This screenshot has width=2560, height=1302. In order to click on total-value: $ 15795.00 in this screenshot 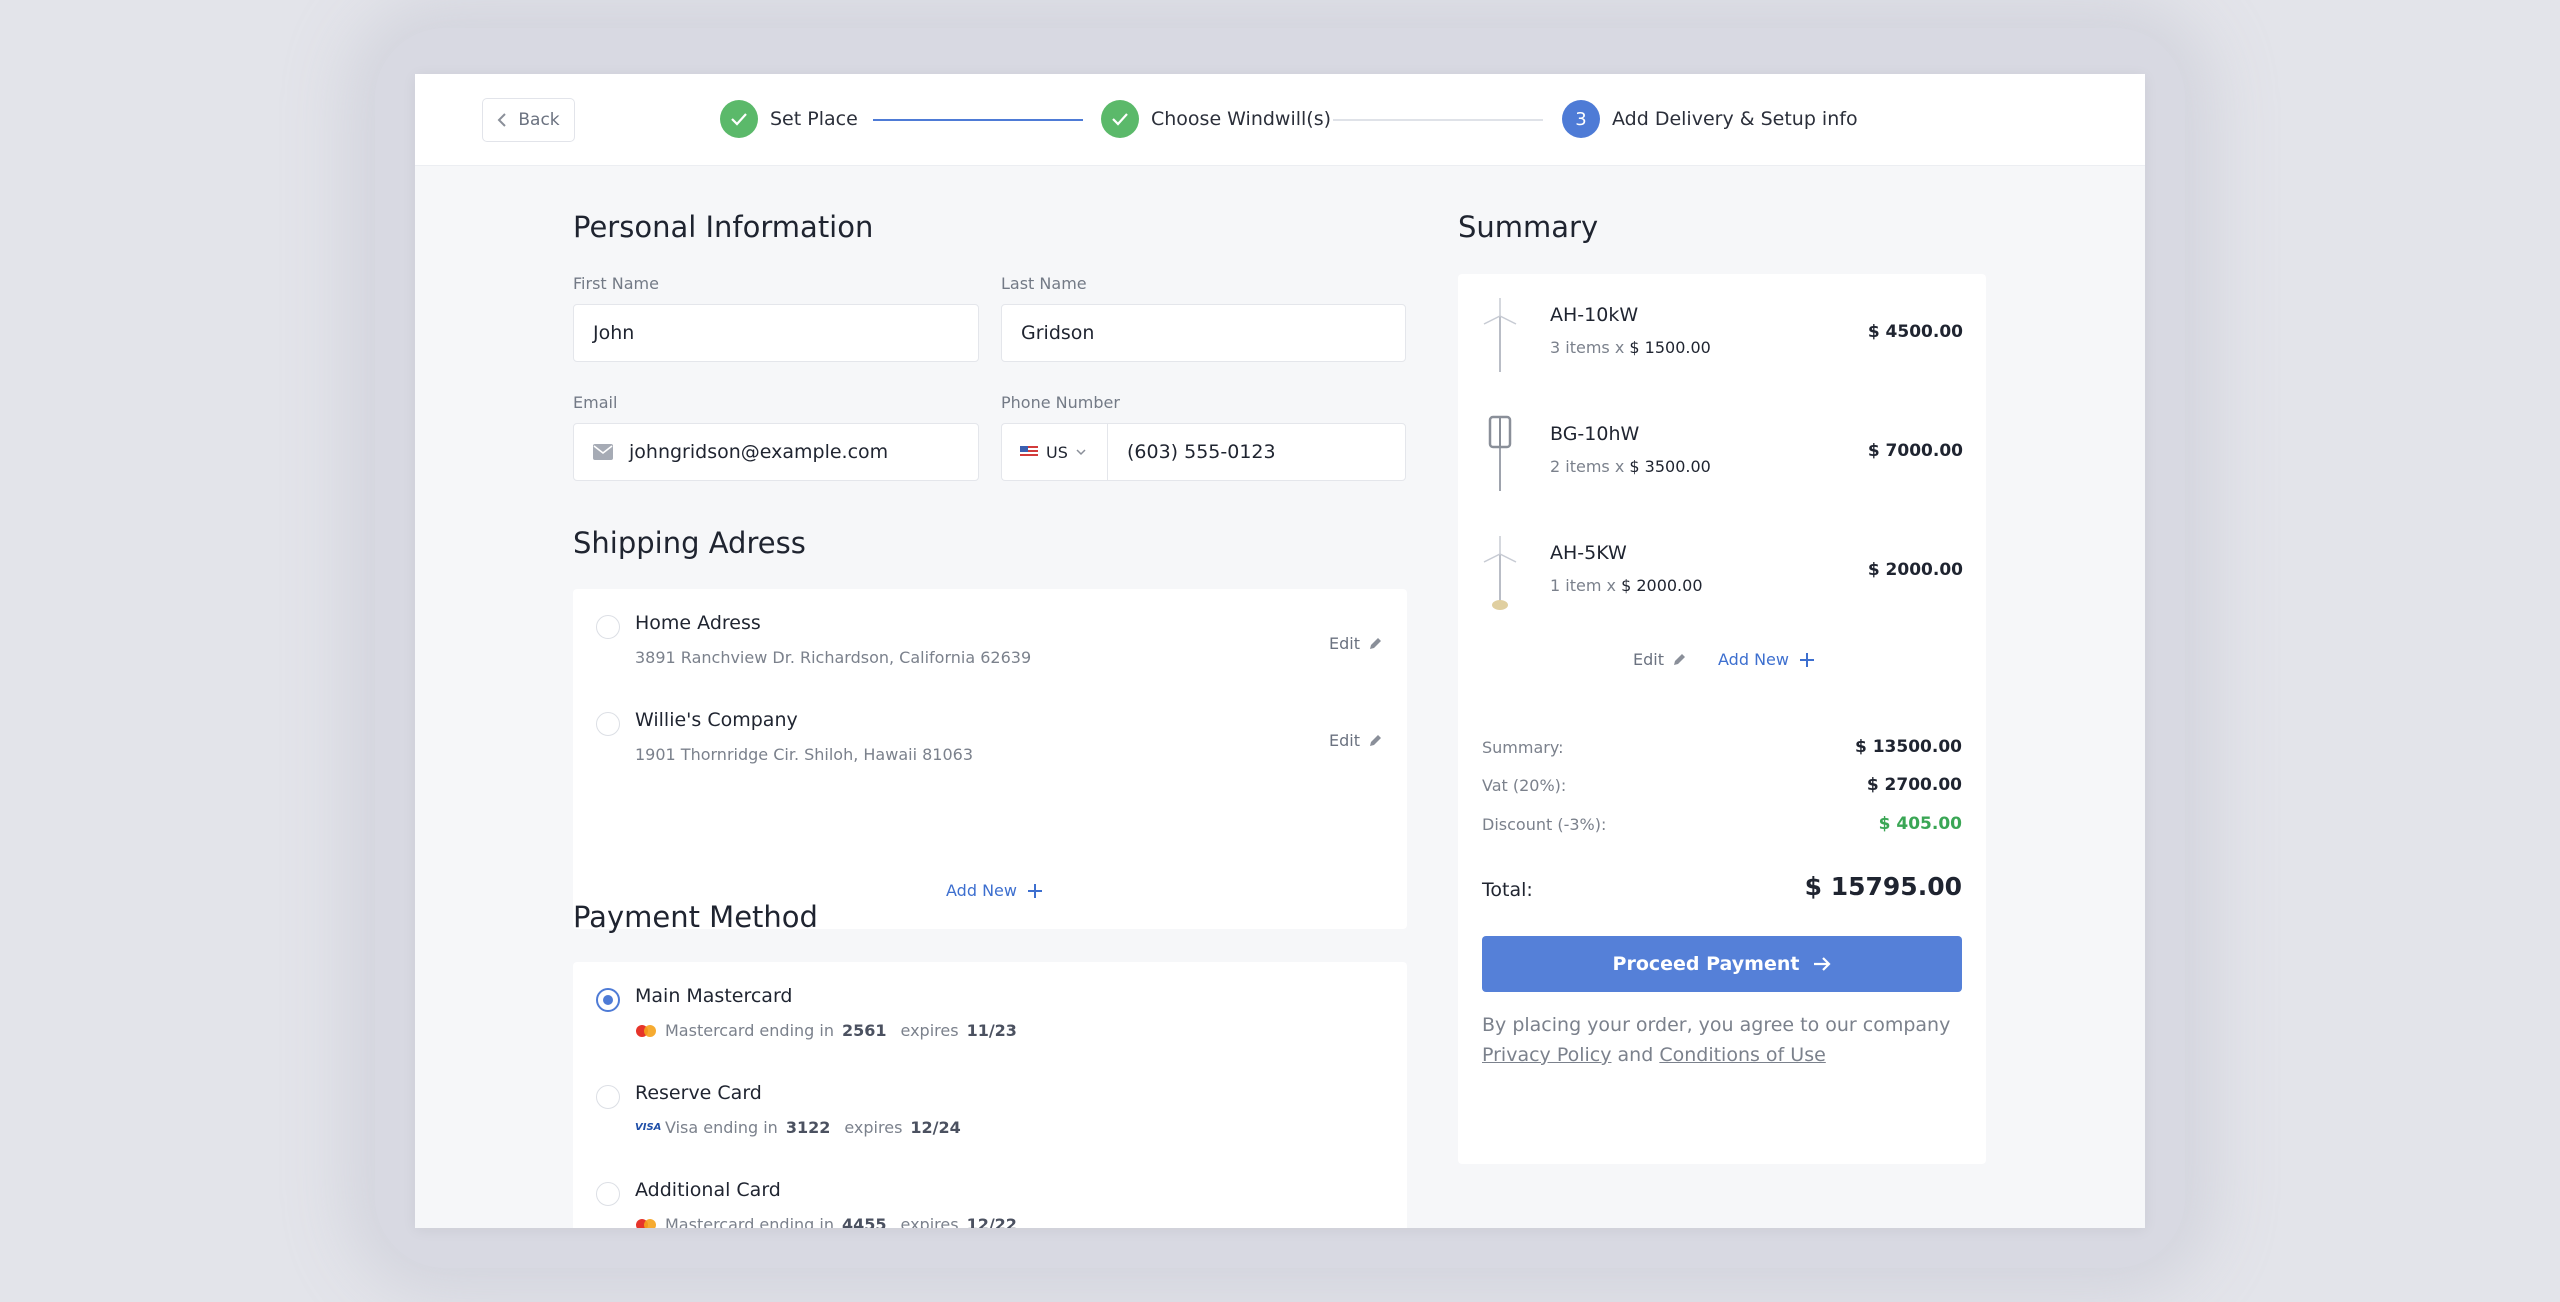, I will do `click(1883, 886)`.